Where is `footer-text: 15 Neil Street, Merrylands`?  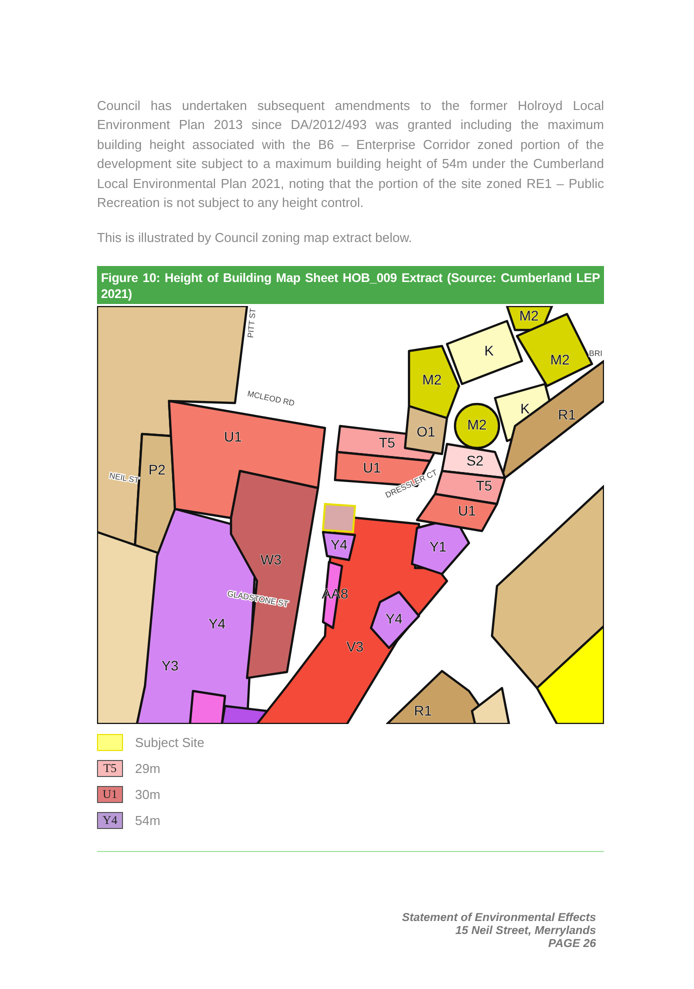 footer-text: 15 Neil Street, Merrylands is located at coordinates (525, 931).